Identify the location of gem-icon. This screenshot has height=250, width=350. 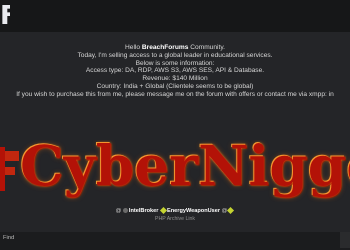
(163, 210).